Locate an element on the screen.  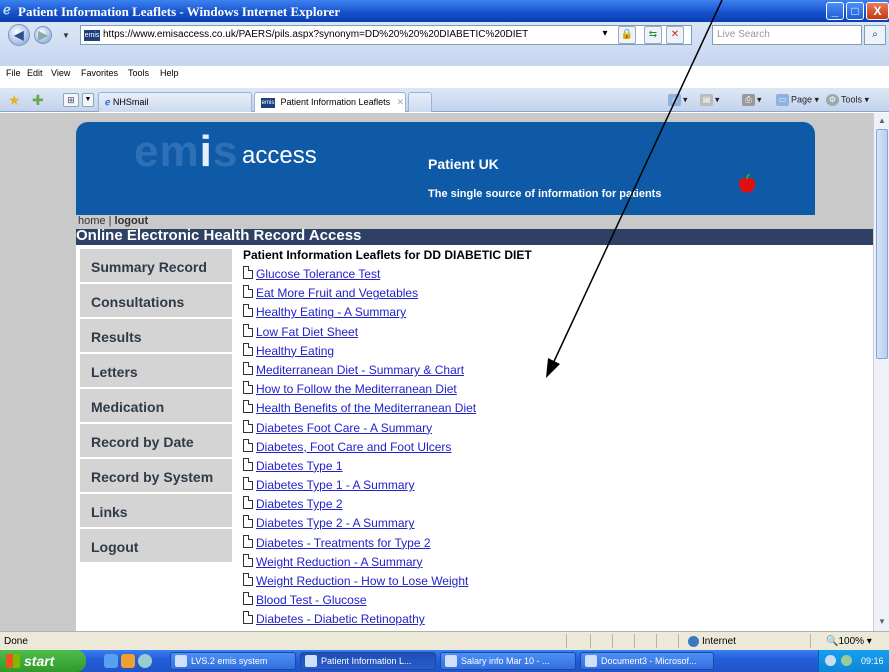
nav-letters: Letters is located at coordinates (156, 370).